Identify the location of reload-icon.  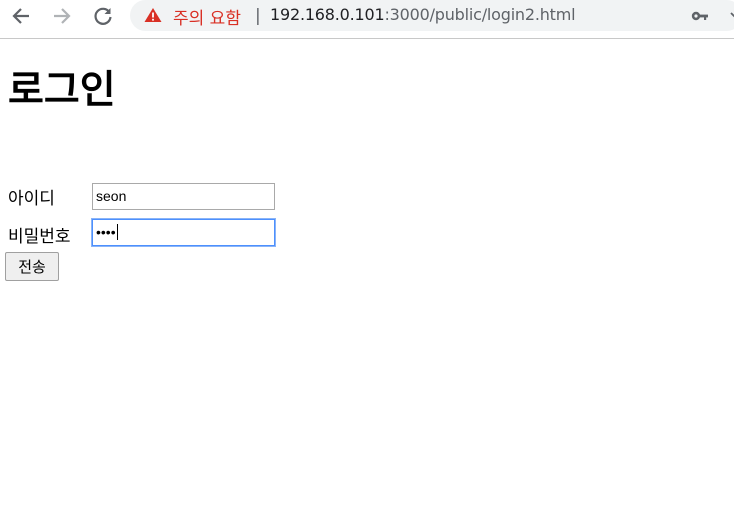
(103, 16).